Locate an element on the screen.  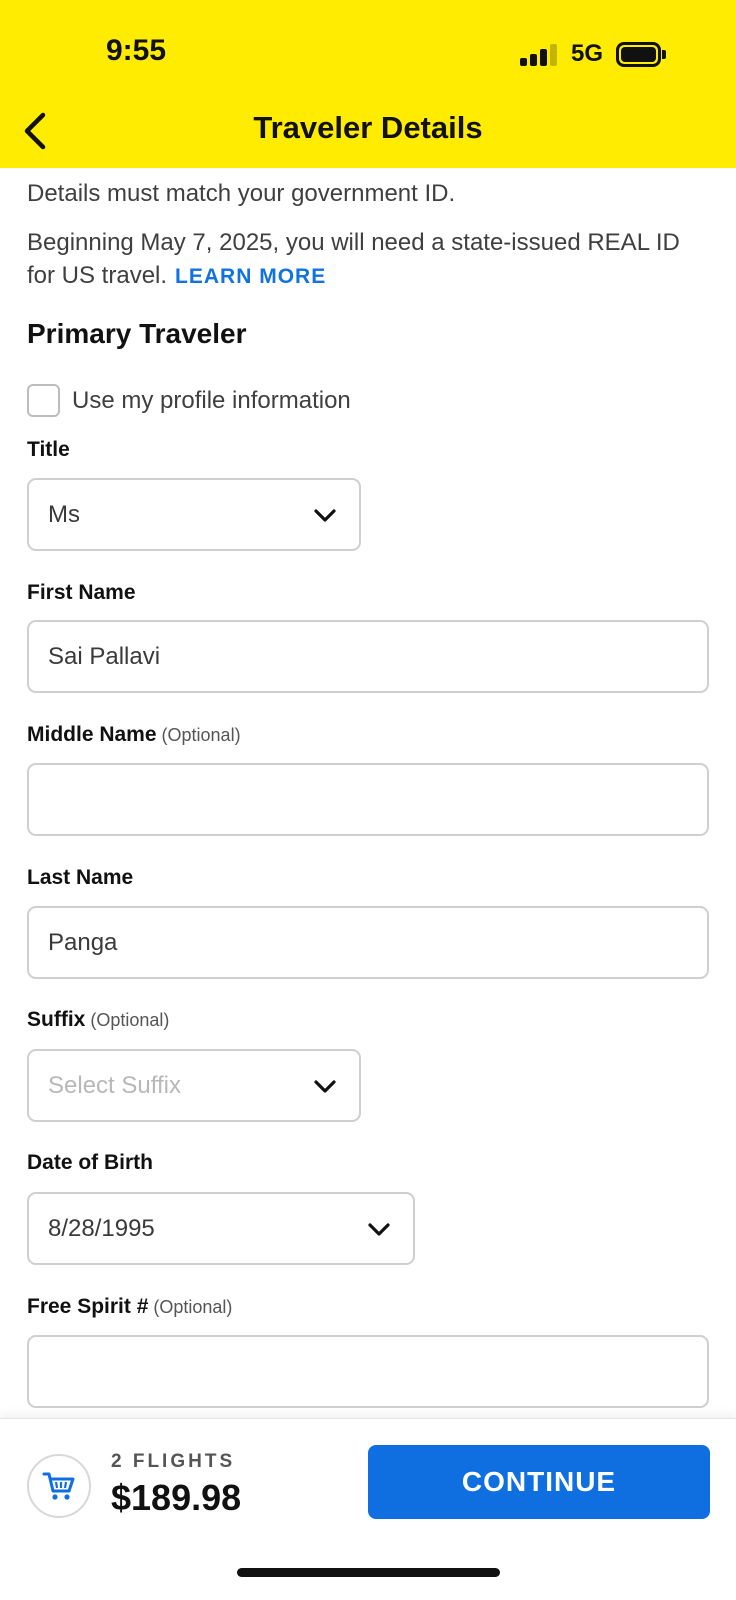
title-value: Ms is located at coordinates (64, 514).